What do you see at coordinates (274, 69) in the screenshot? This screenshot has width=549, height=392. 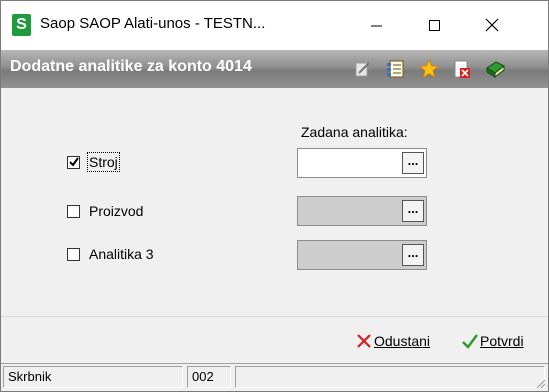 I see `header-band: Dodatne analitike za konto 4014` at bounding box center [274, 69].